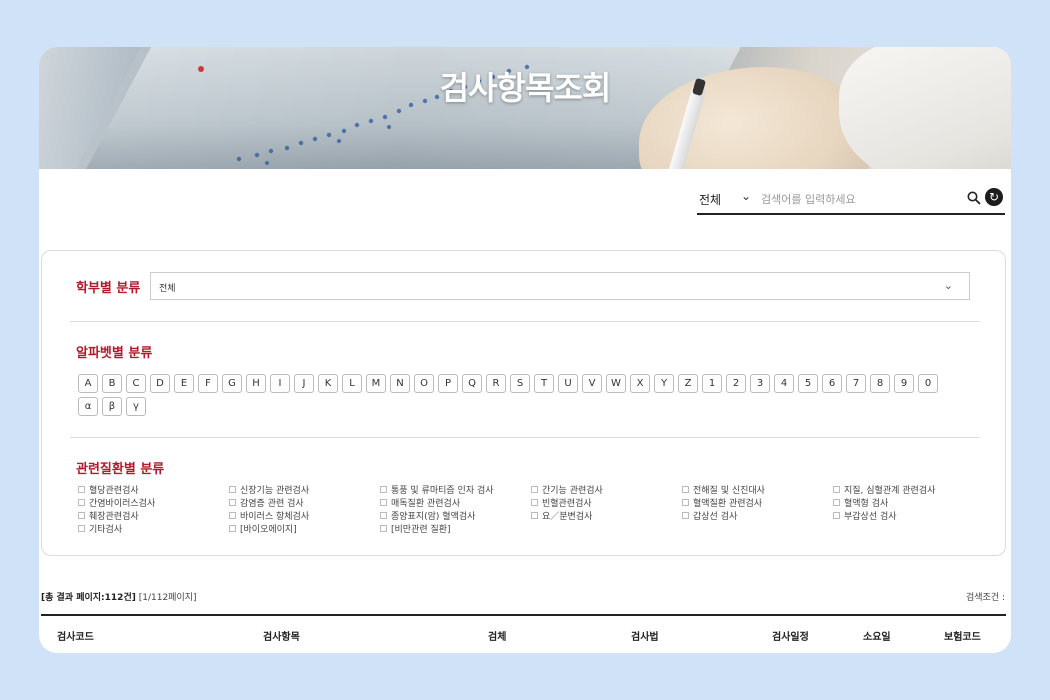 This screenshot has width=1050, height=700. I want to click on alpha-button: J, so click(304, 383).